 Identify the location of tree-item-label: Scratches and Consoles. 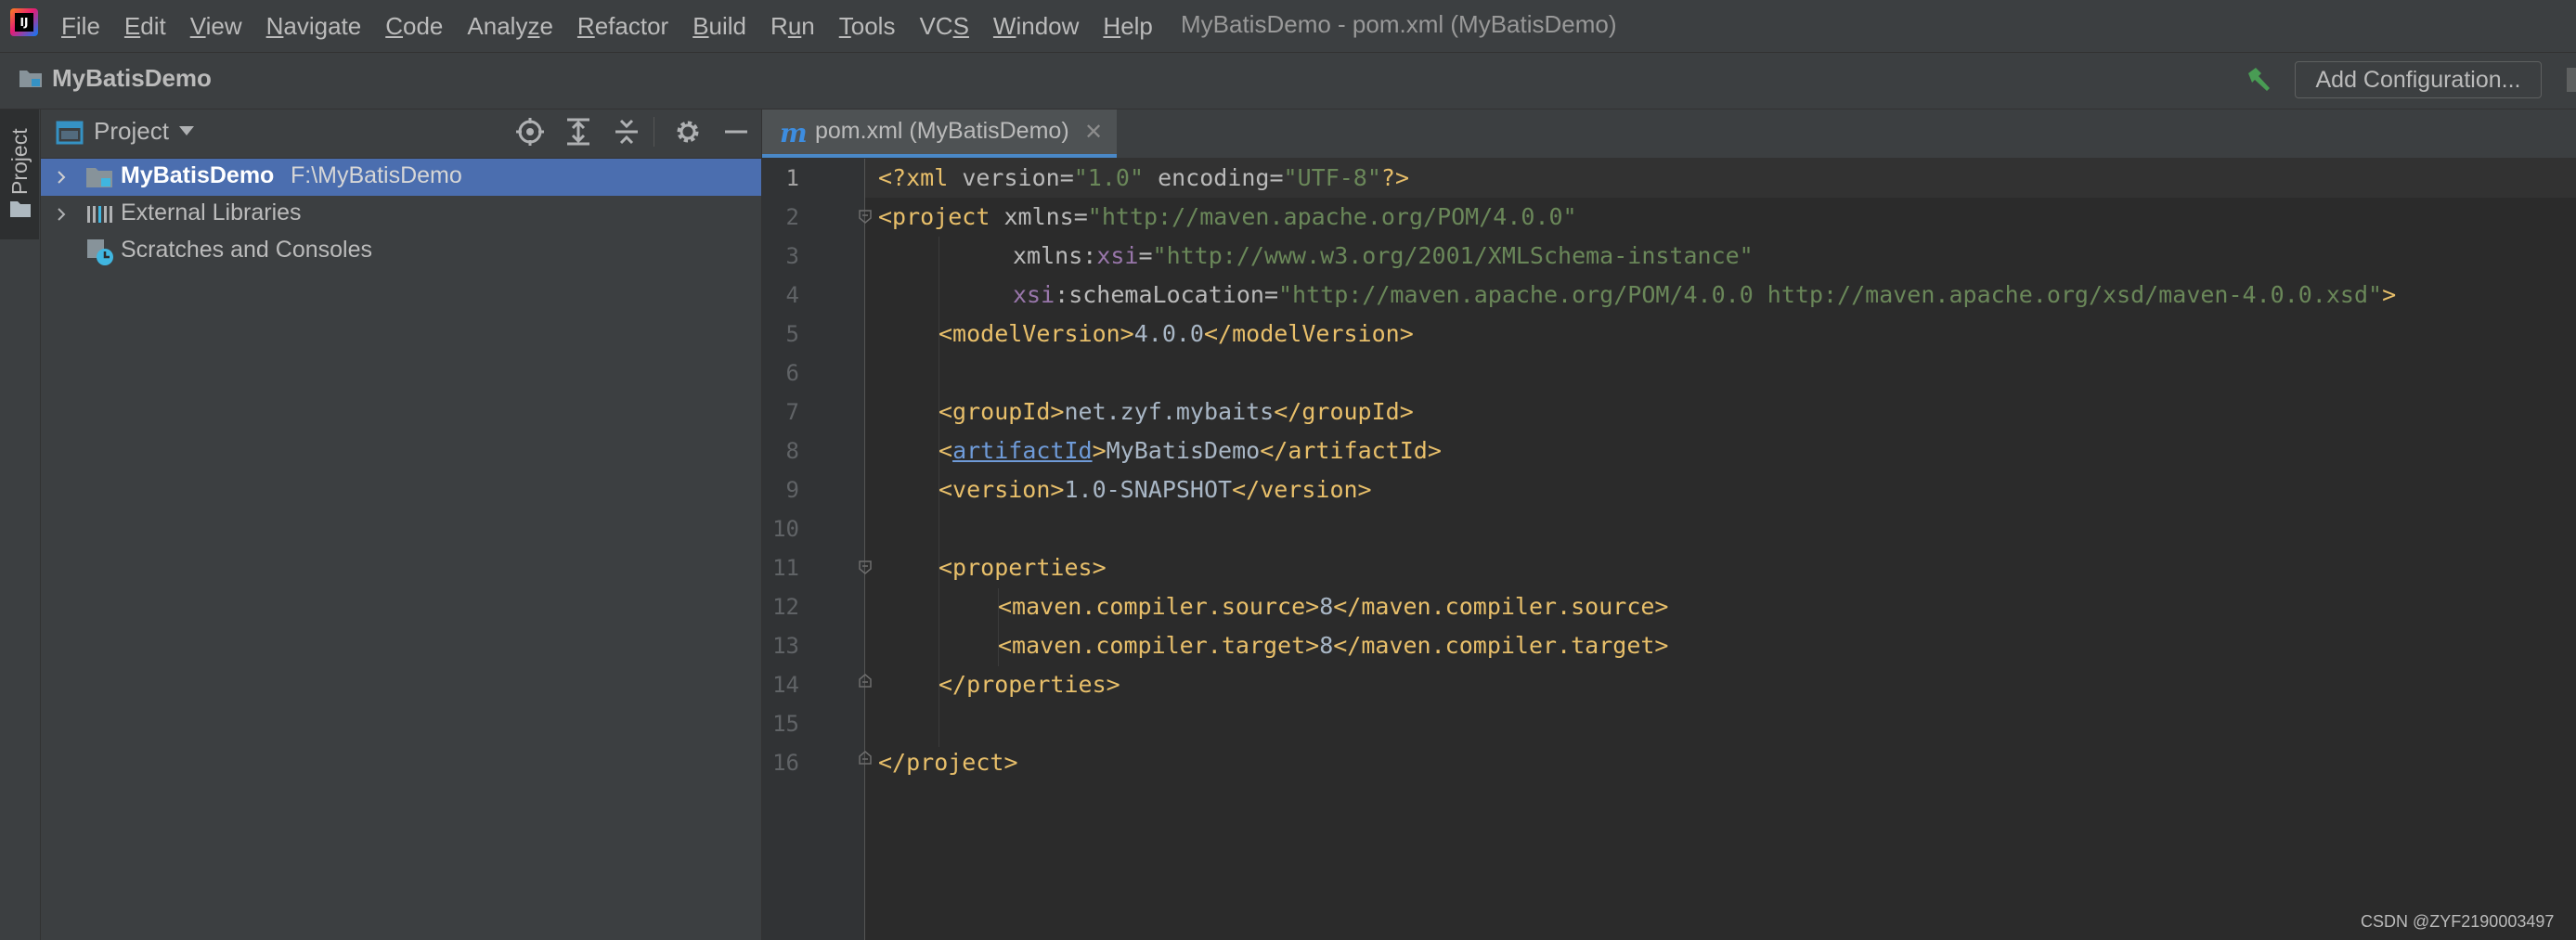
(246, 250).